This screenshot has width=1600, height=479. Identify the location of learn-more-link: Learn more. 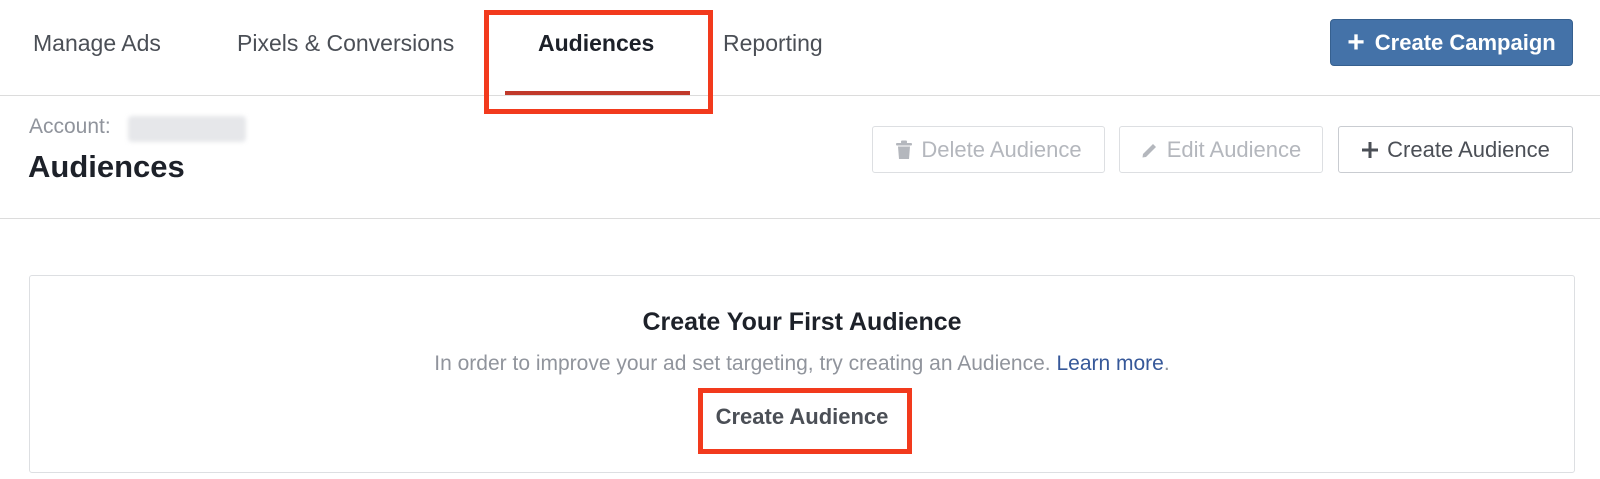
(1109, 363).